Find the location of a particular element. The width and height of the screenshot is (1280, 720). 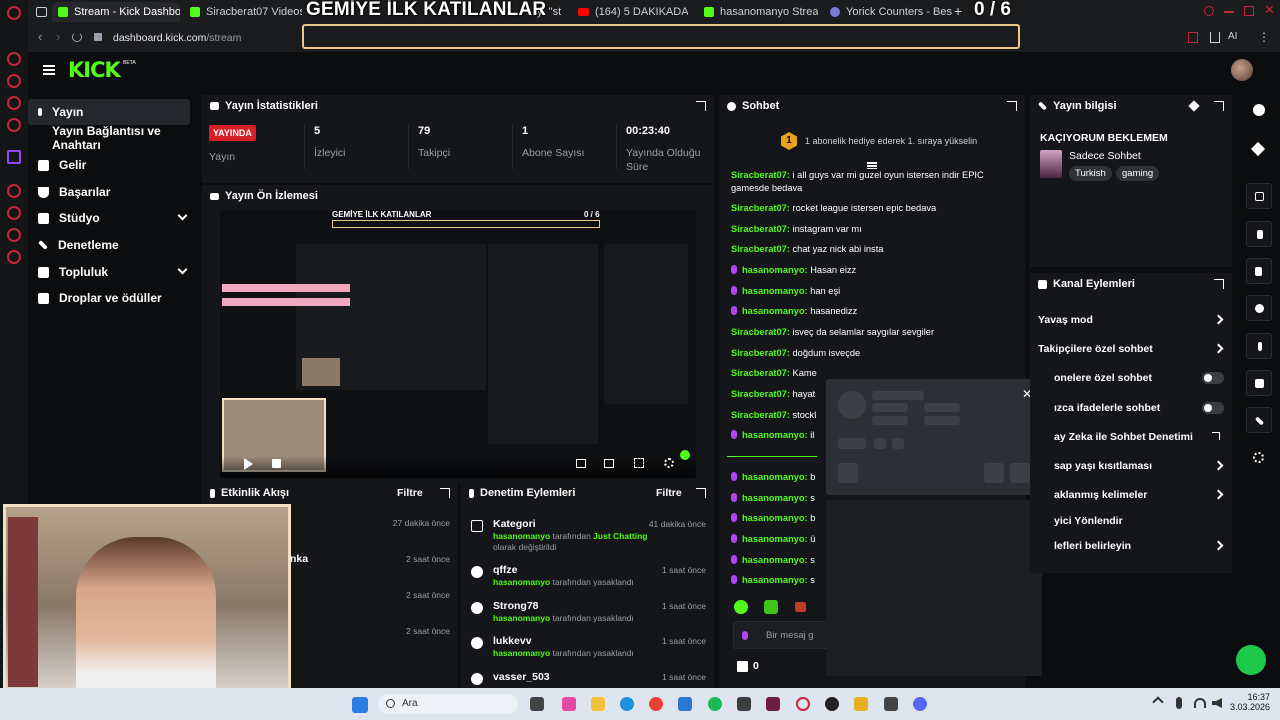

avatar is located at coordinates (1242, 70).